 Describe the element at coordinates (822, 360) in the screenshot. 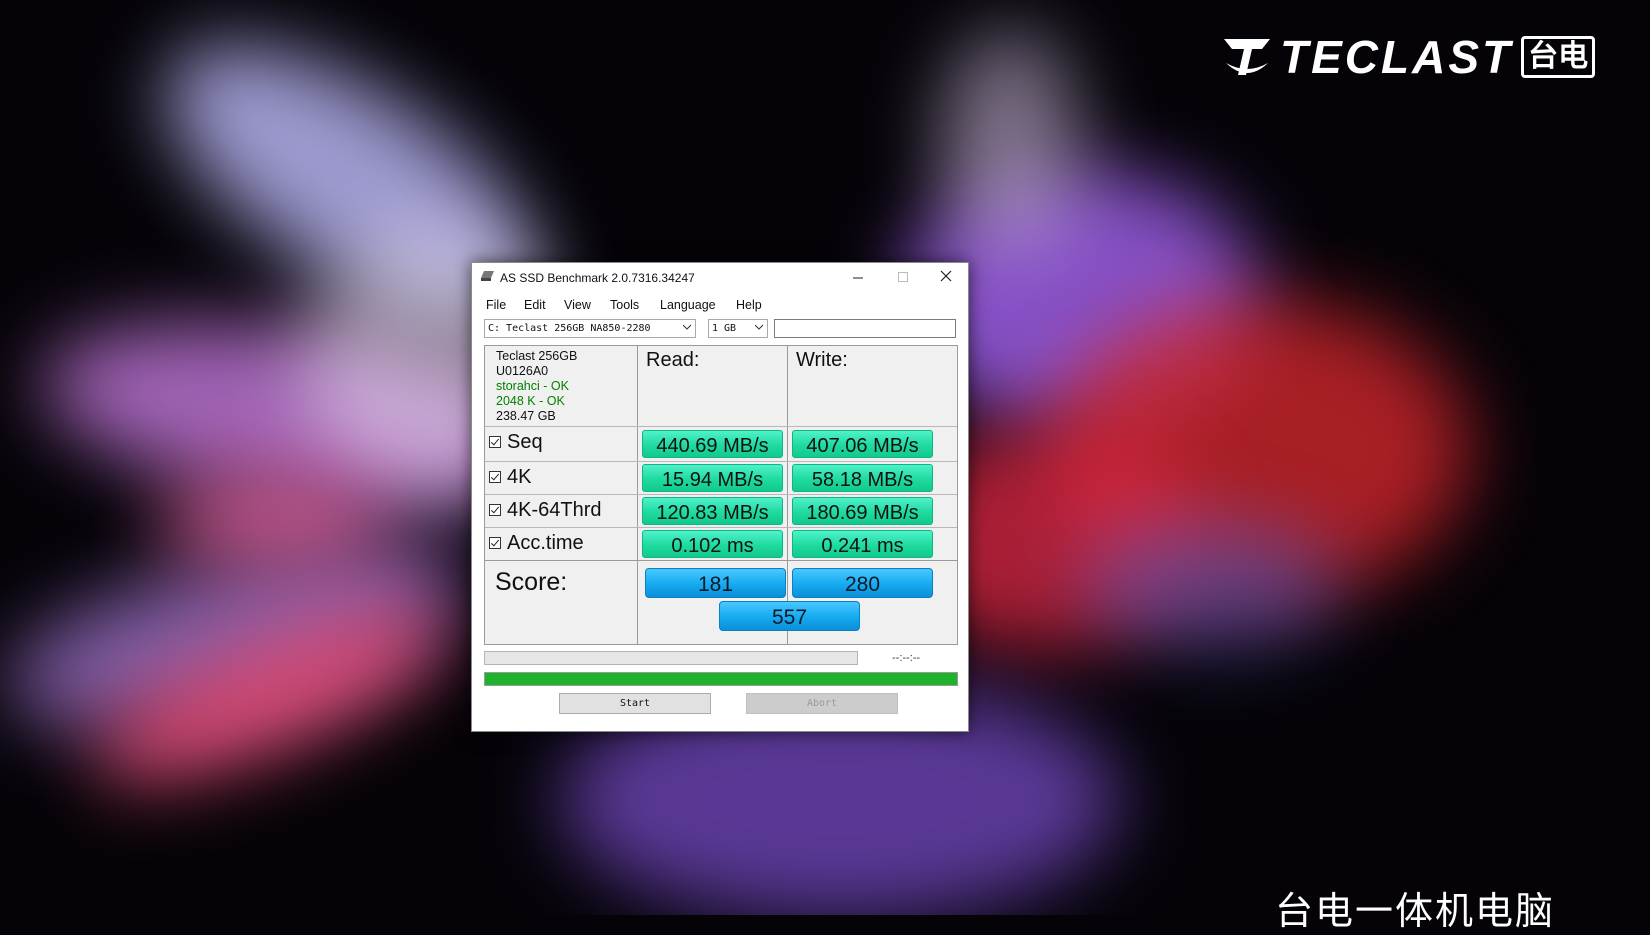

I see `write-column-header: Write:` at that location.